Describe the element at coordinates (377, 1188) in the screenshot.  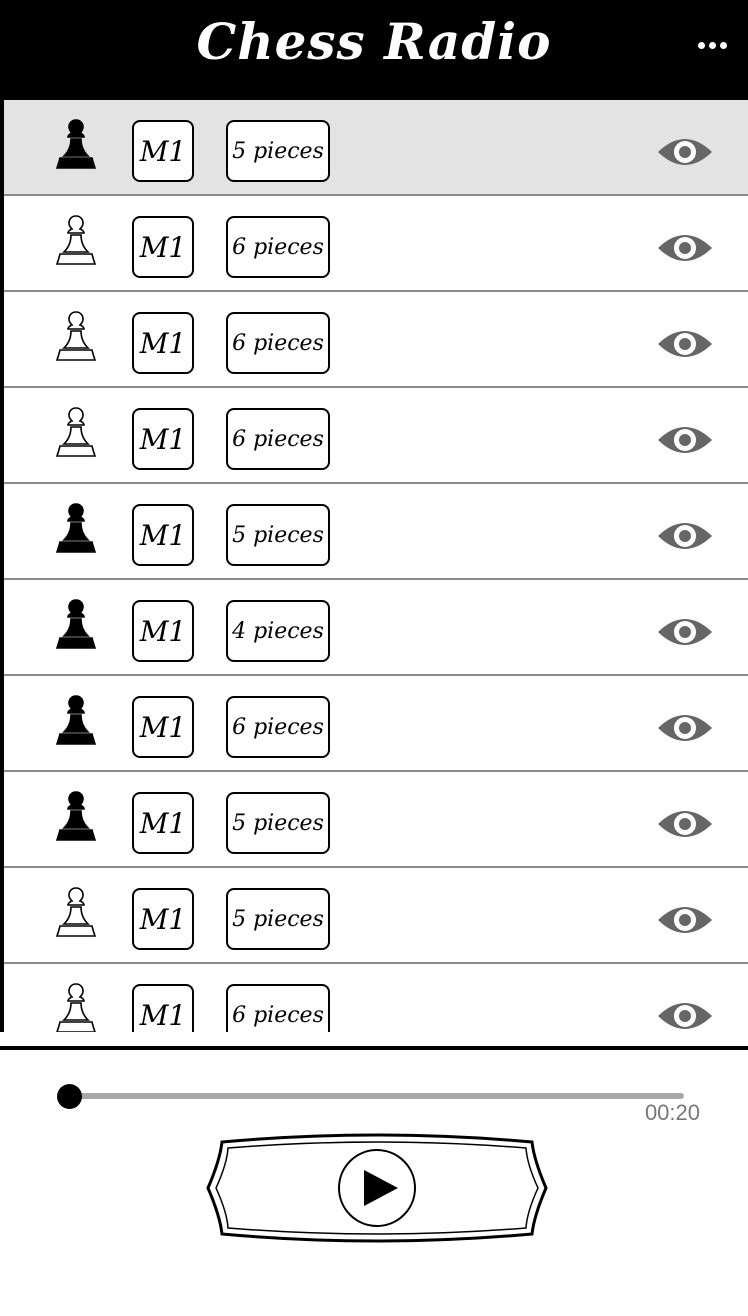
I see `play-button` at that location.